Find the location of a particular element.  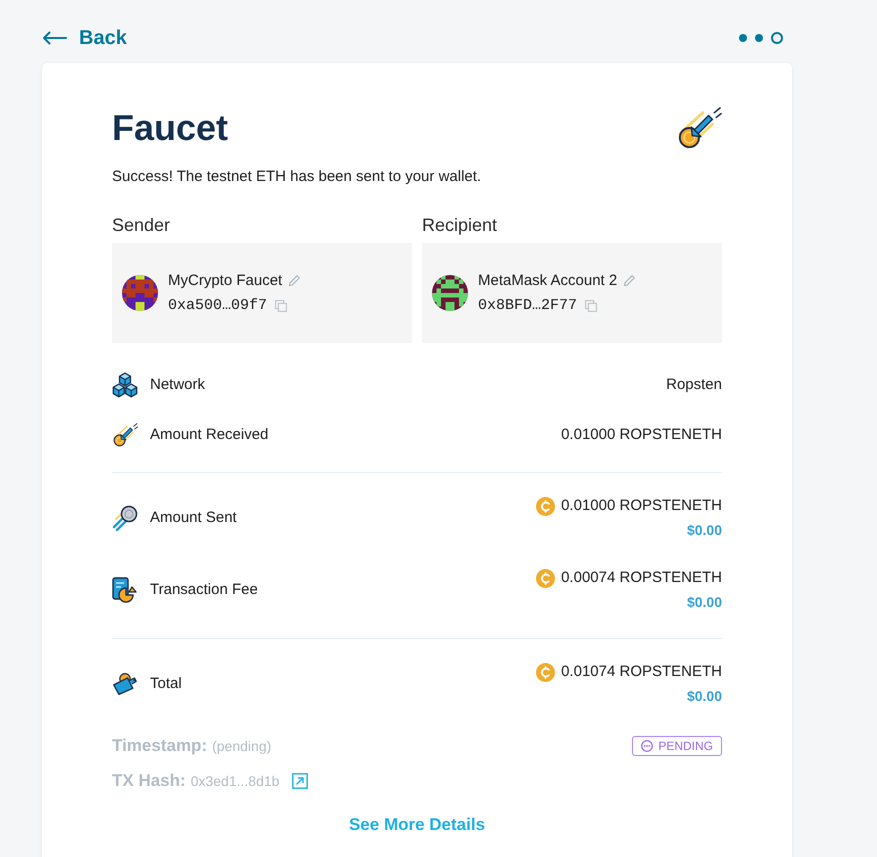

flying-coin-icon is located at coordinates (125, 518).